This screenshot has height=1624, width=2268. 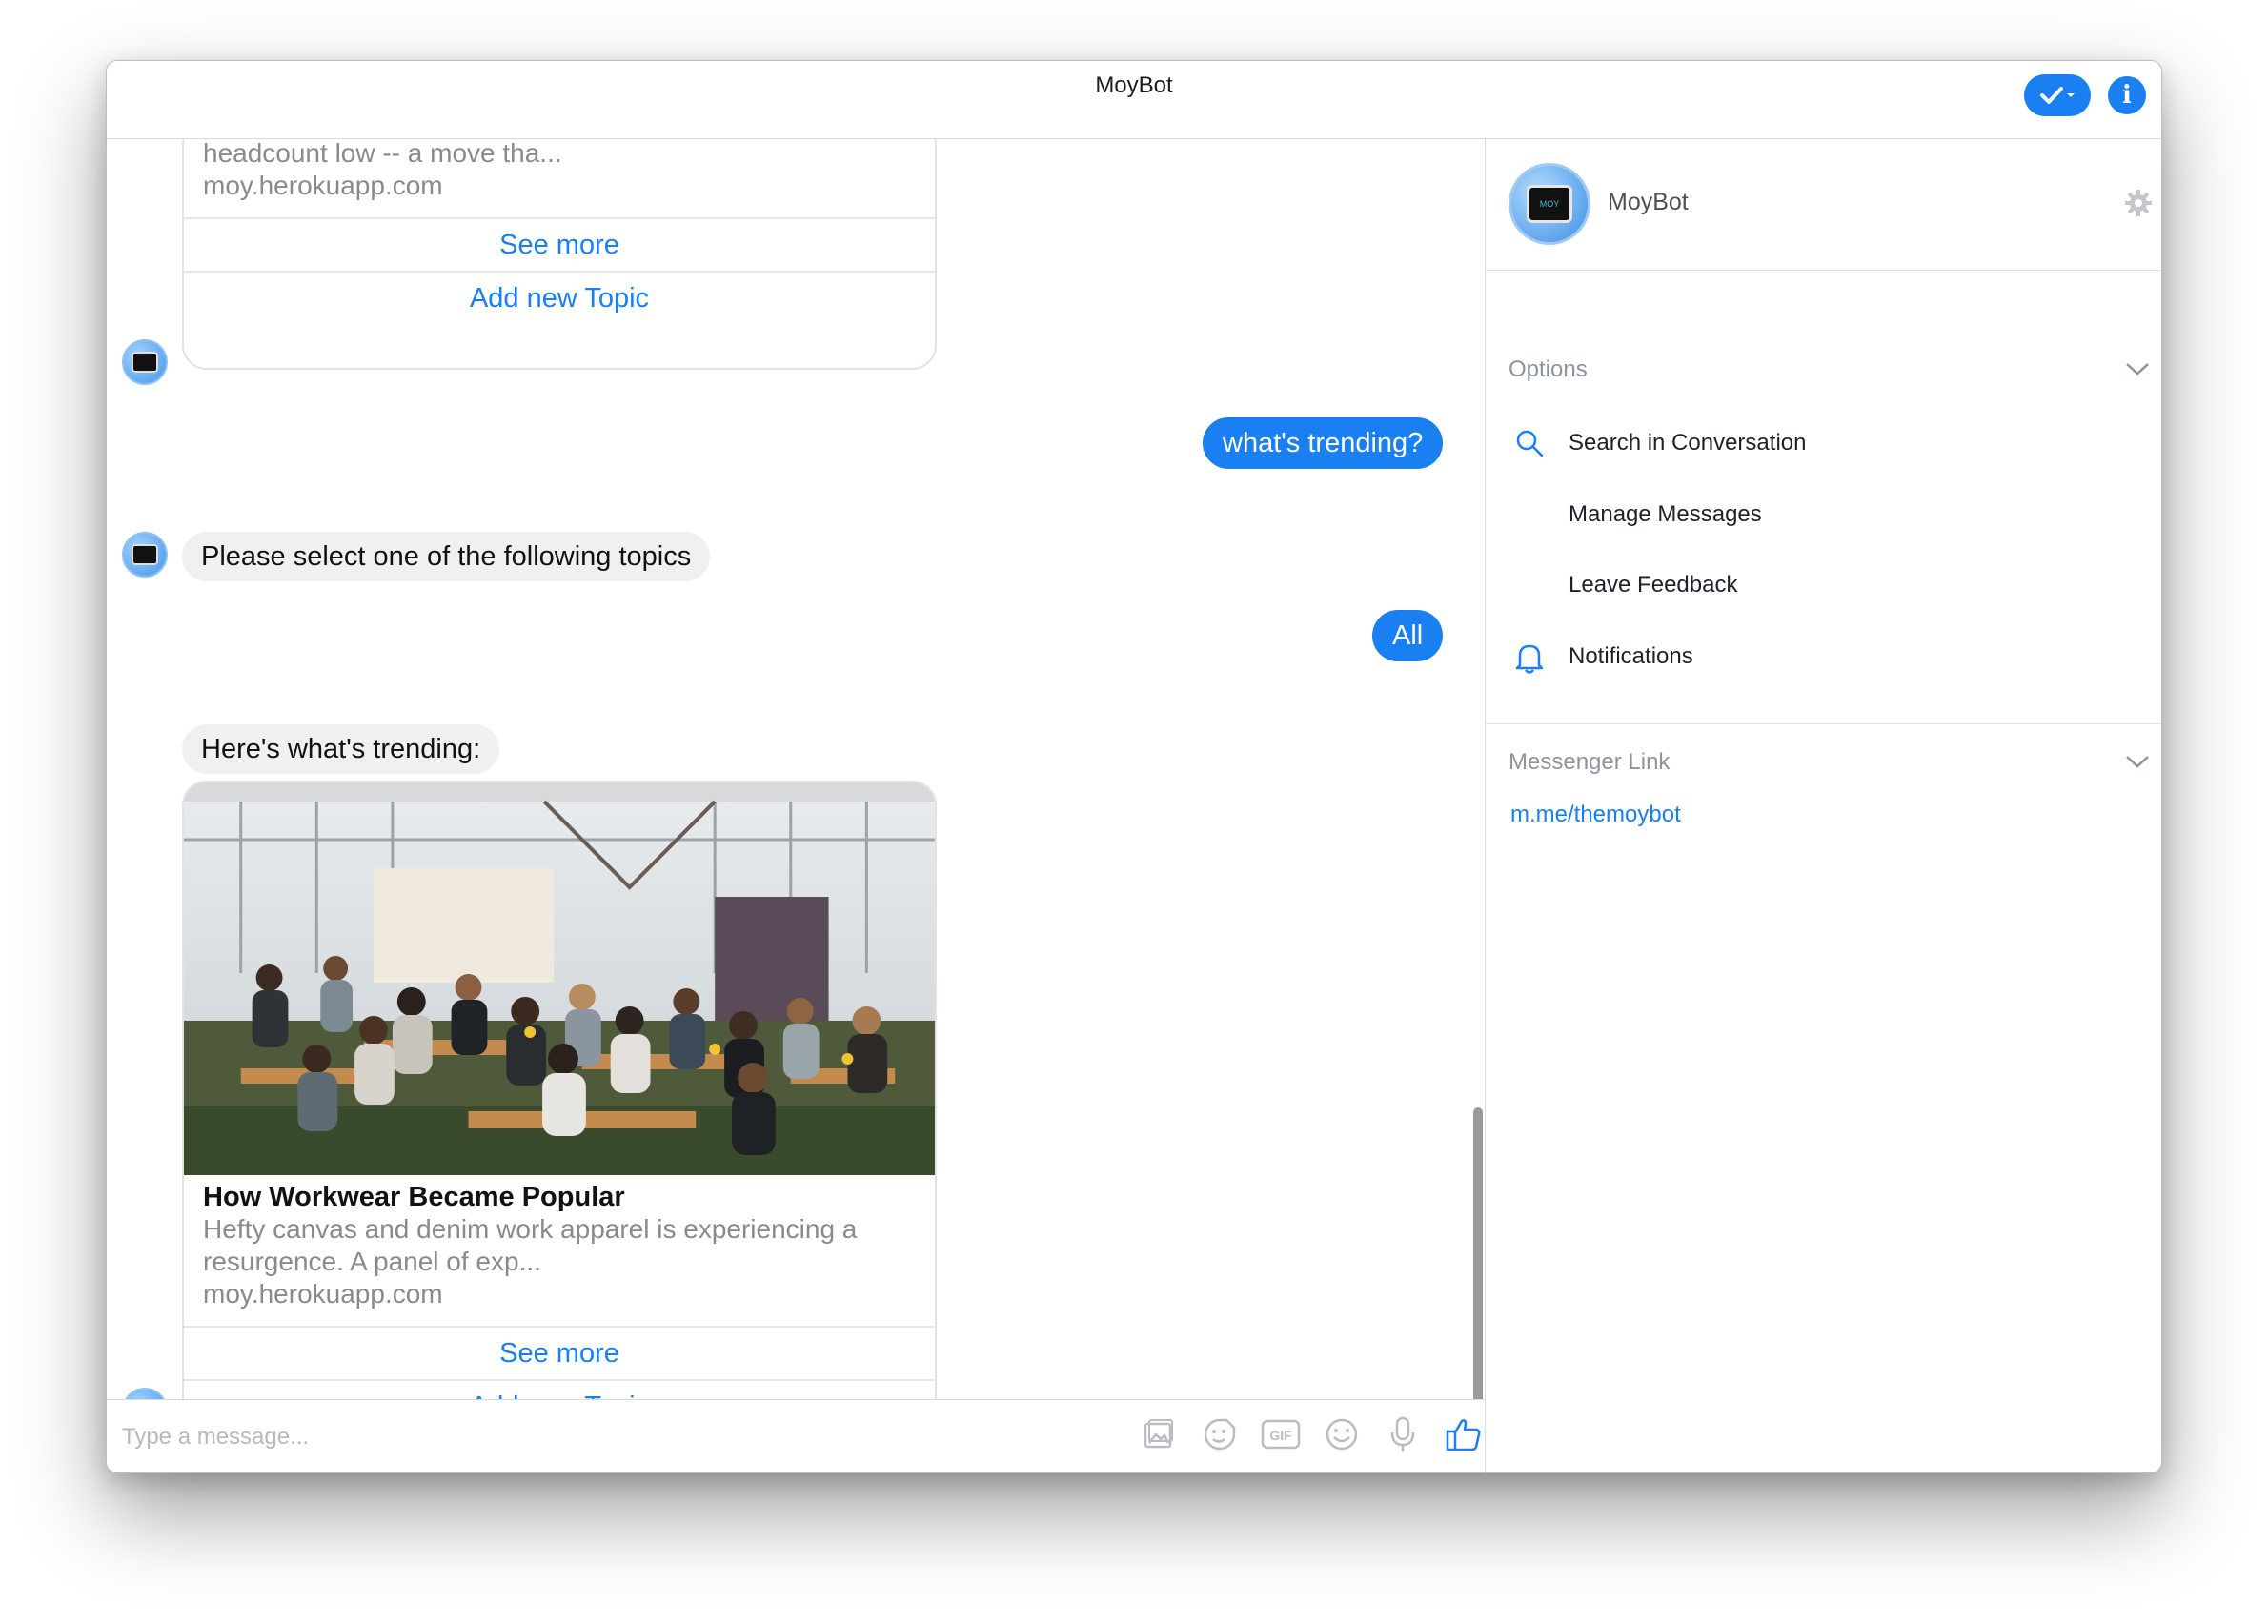 I want to click on avatar-text: MOY, so click(x=1549, y=204).